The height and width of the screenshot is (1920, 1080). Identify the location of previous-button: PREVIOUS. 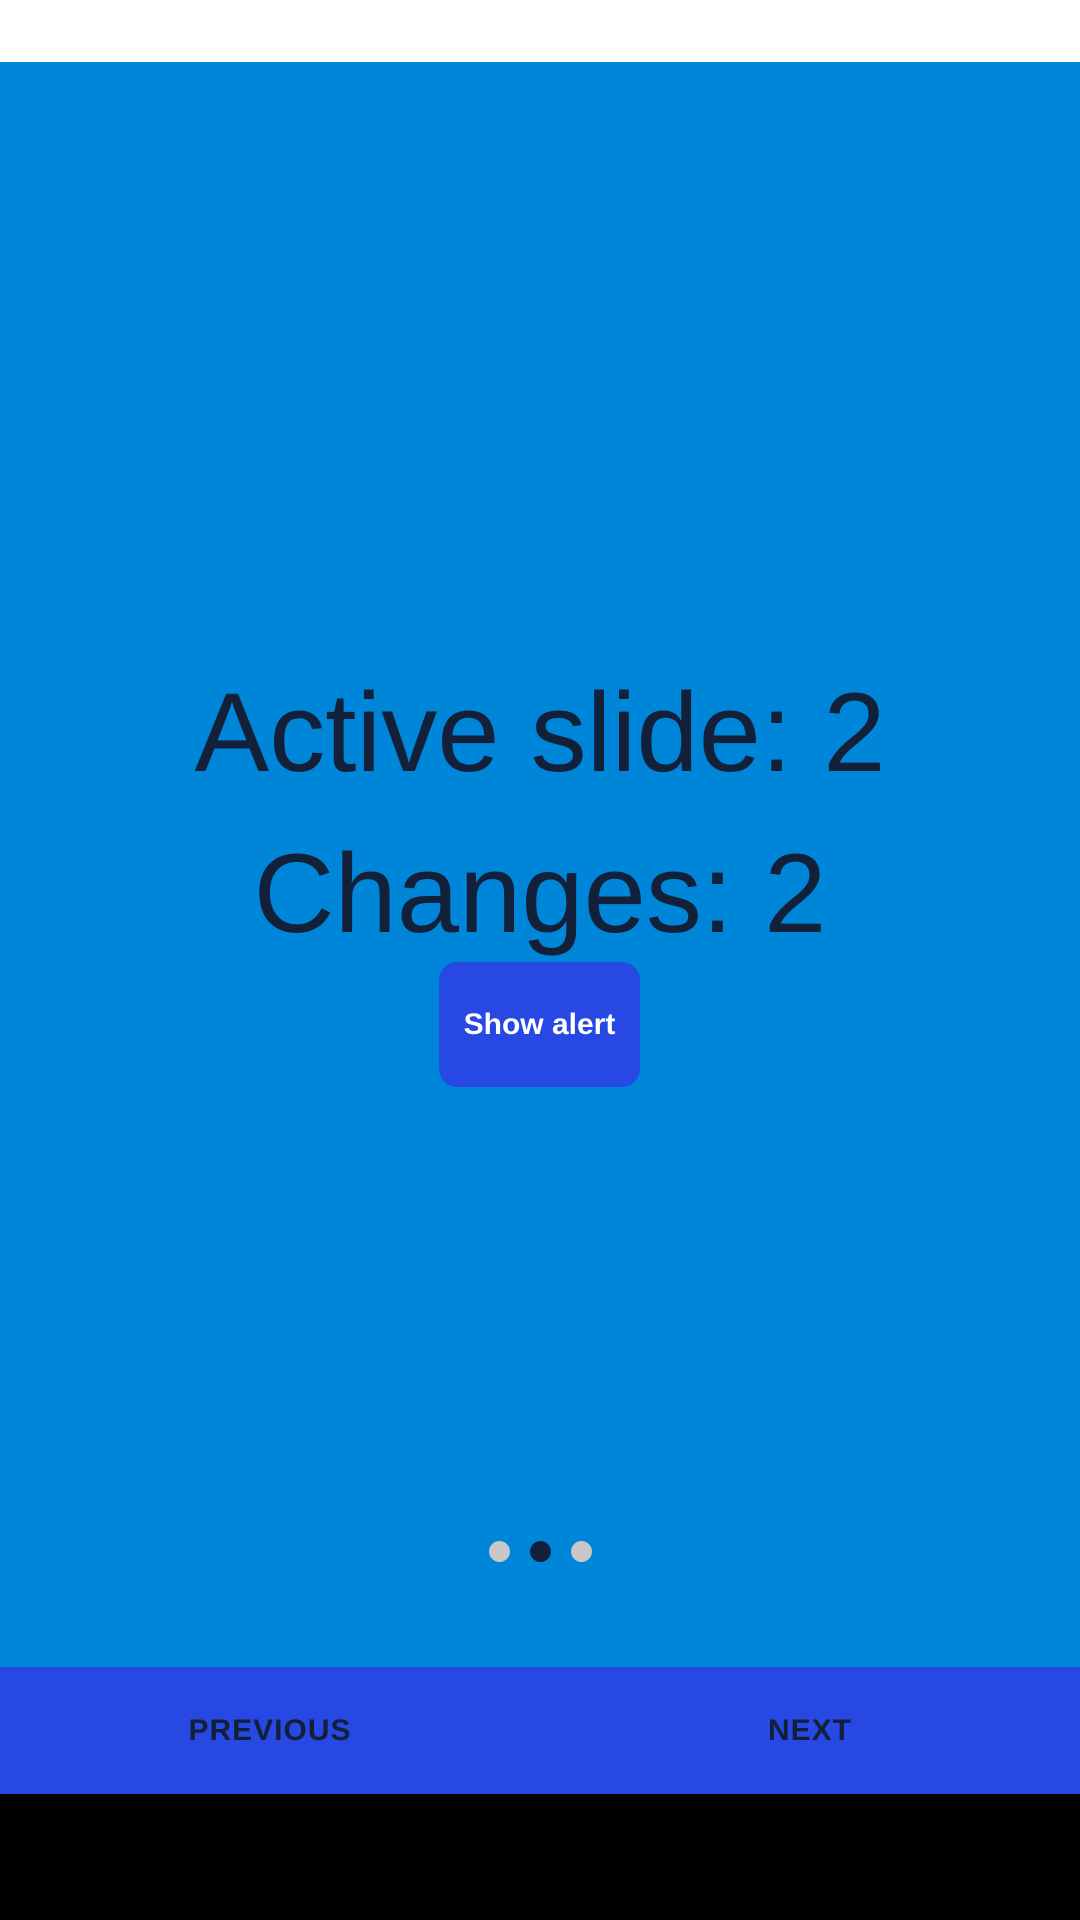
(270, 1730).